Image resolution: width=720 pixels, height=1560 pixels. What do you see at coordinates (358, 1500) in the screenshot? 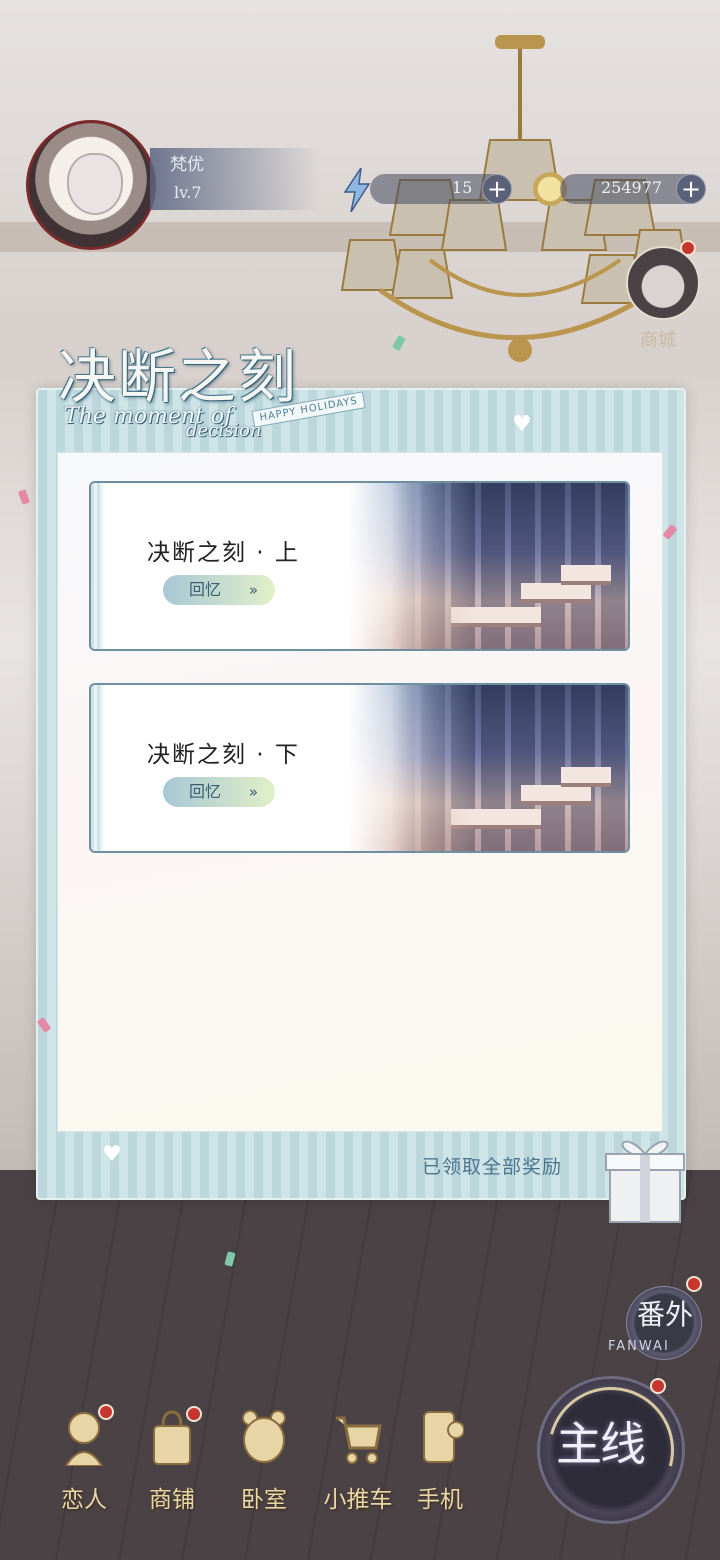
I see `nav-label: 小推车` at bounding box center [358, 1500].